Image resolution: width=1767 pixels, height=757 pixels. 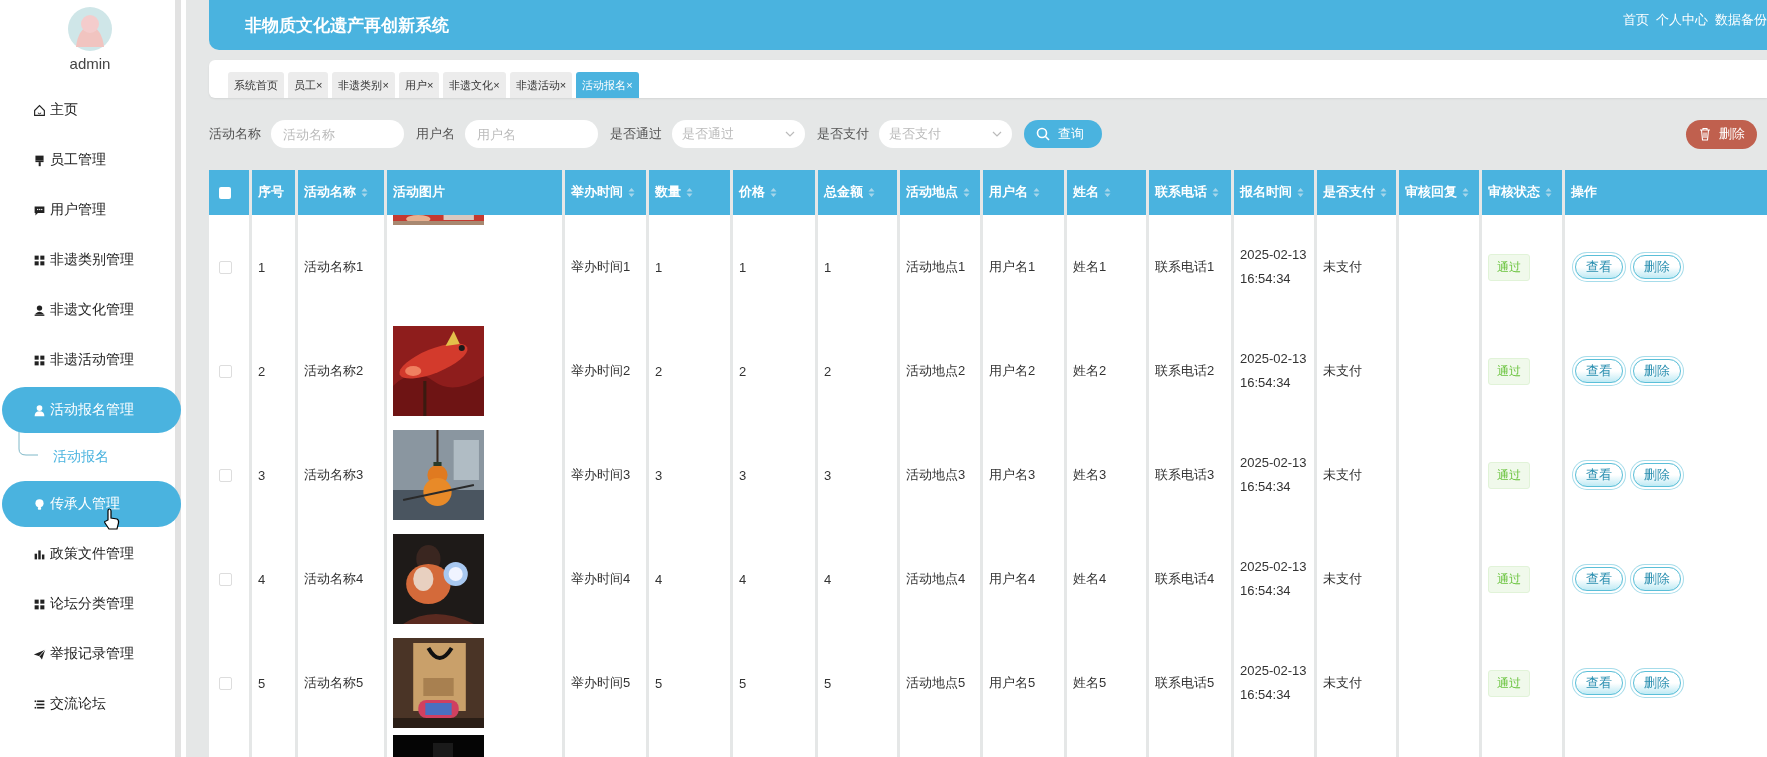 What do you see at coordinates (541, 85) in the screenshot?
I see `tab: 非遗活动×` at bounding box center [541, 85].